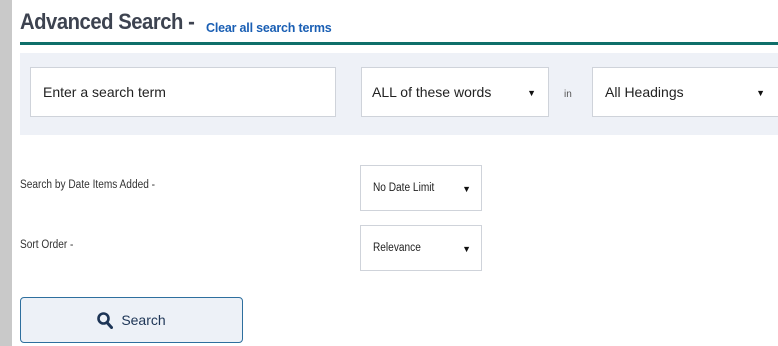 This screenshot has height=346, width=778. What do you see at coordinates (568, 94) in the screenshot?
I see `in-label: in` at bounding box center [568, 94].